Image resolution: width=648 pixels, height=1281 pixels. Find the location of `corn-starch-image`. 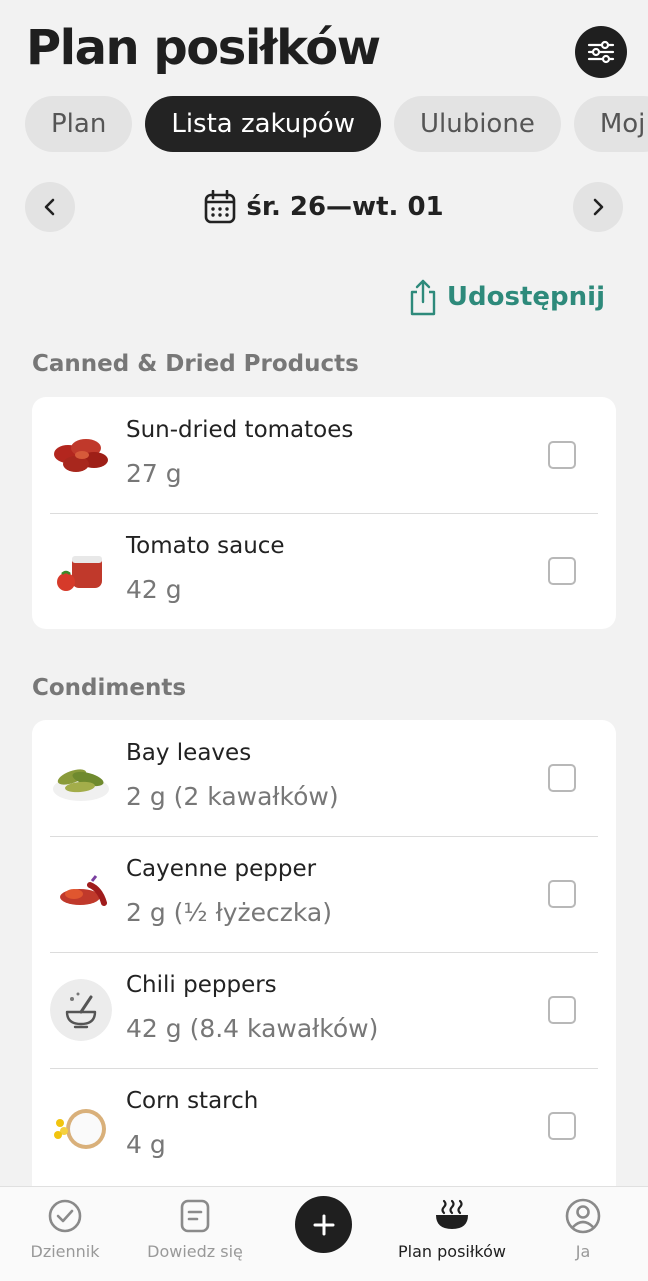

corn-starch-image is located at coordinates (81, 1126).